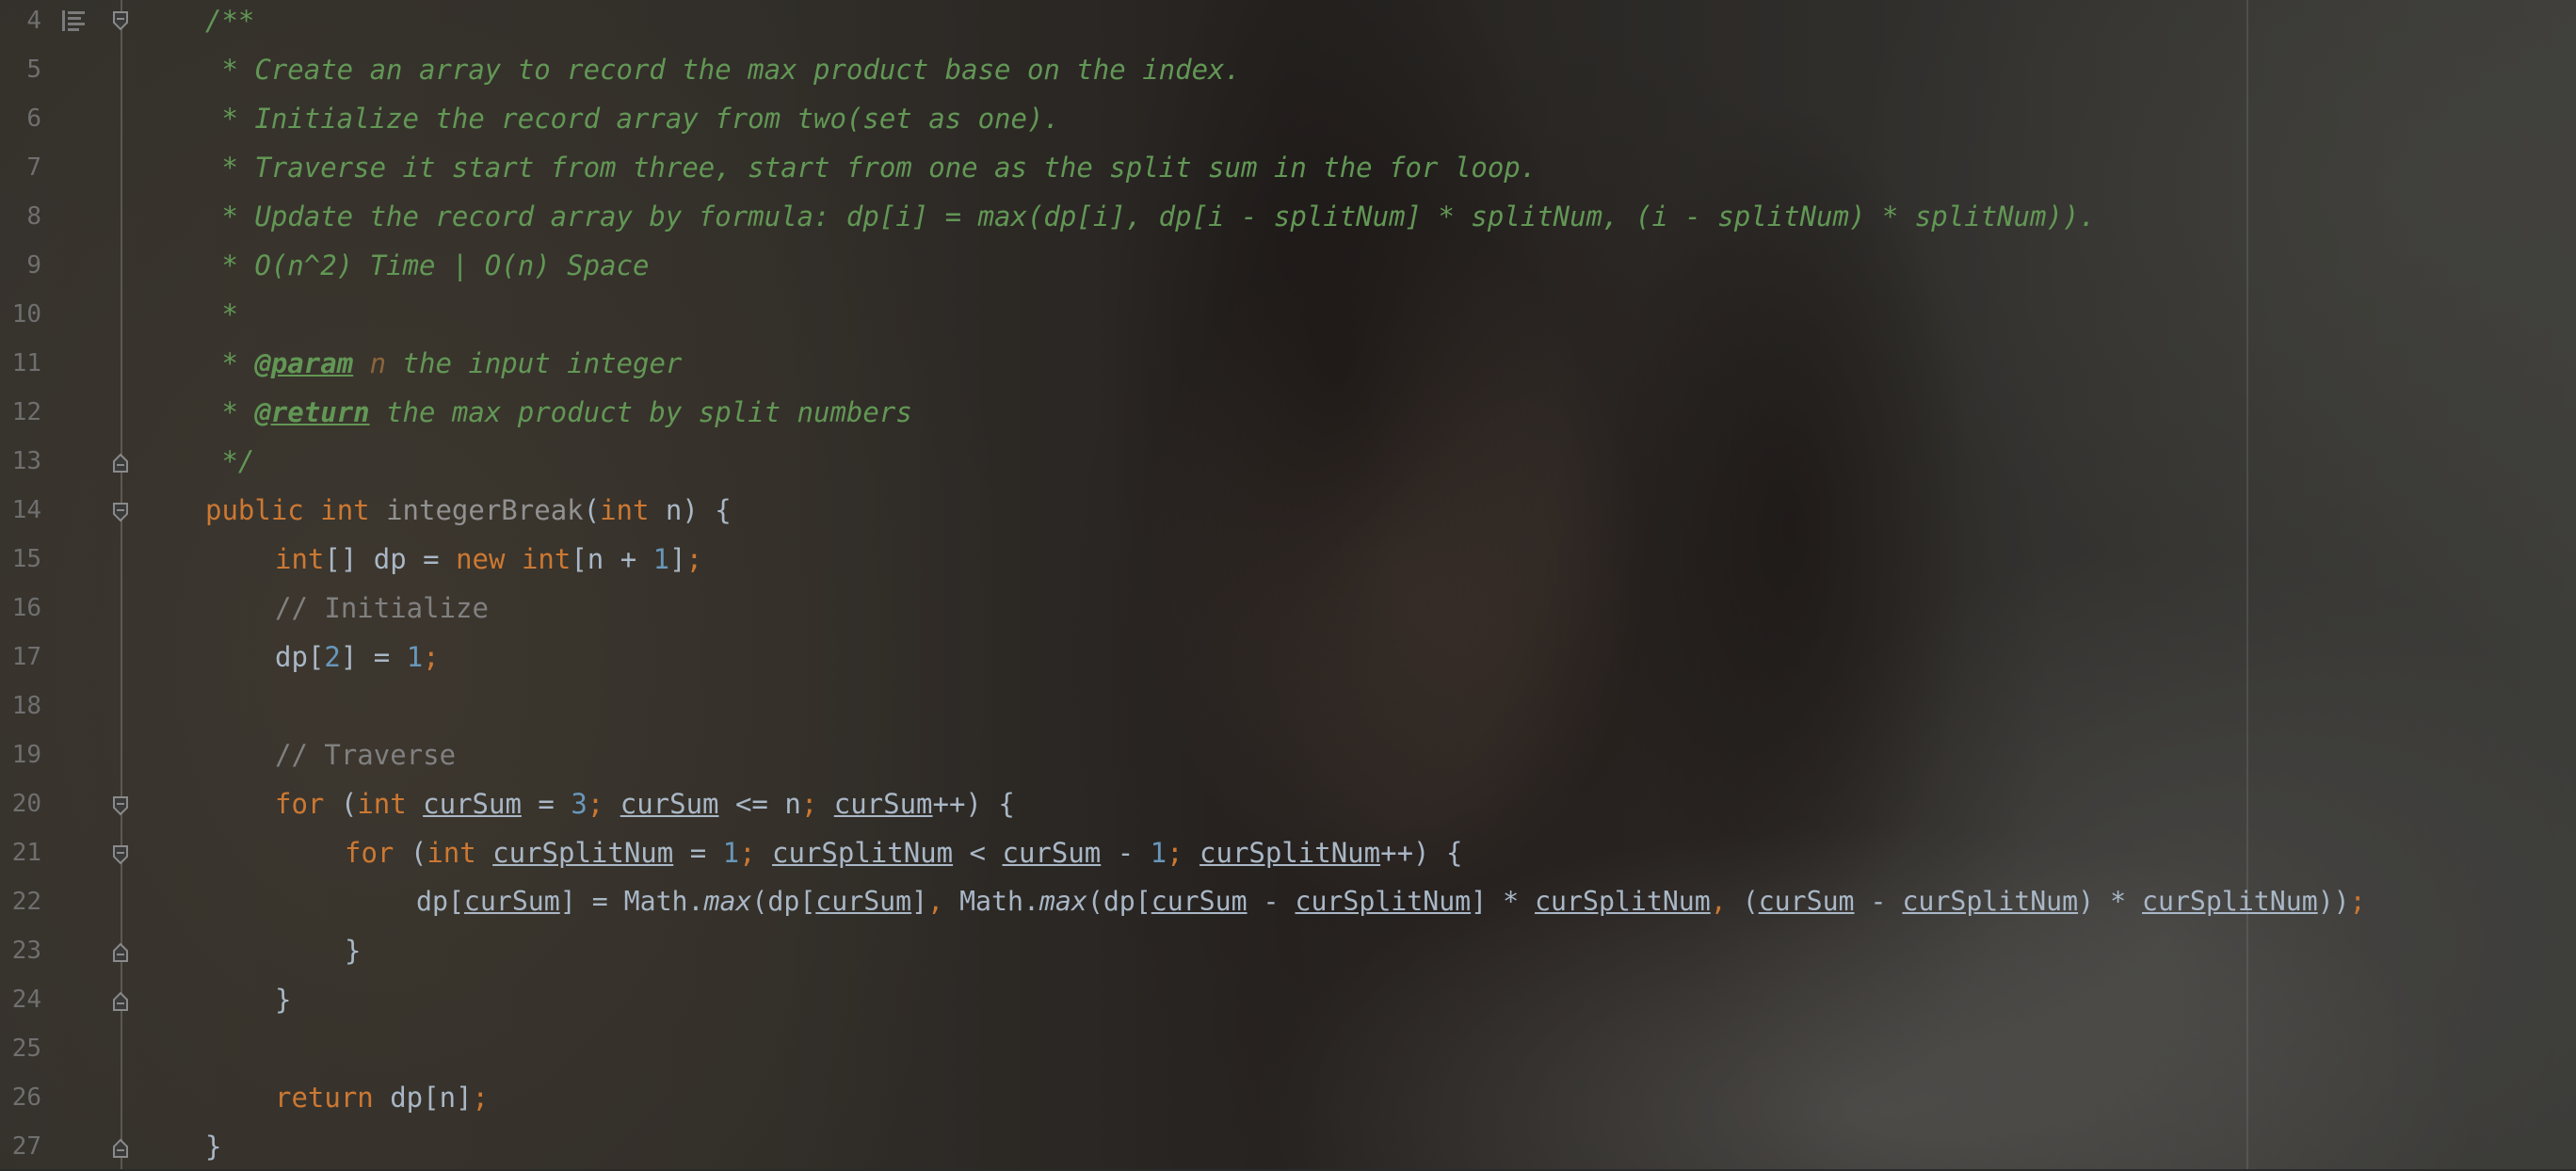 The image size is (2576, 1171). Describe the element at coordinates (488, 559) in the screenshot. I see `code-line: int[] dp = new int[n + 1];` at that location.